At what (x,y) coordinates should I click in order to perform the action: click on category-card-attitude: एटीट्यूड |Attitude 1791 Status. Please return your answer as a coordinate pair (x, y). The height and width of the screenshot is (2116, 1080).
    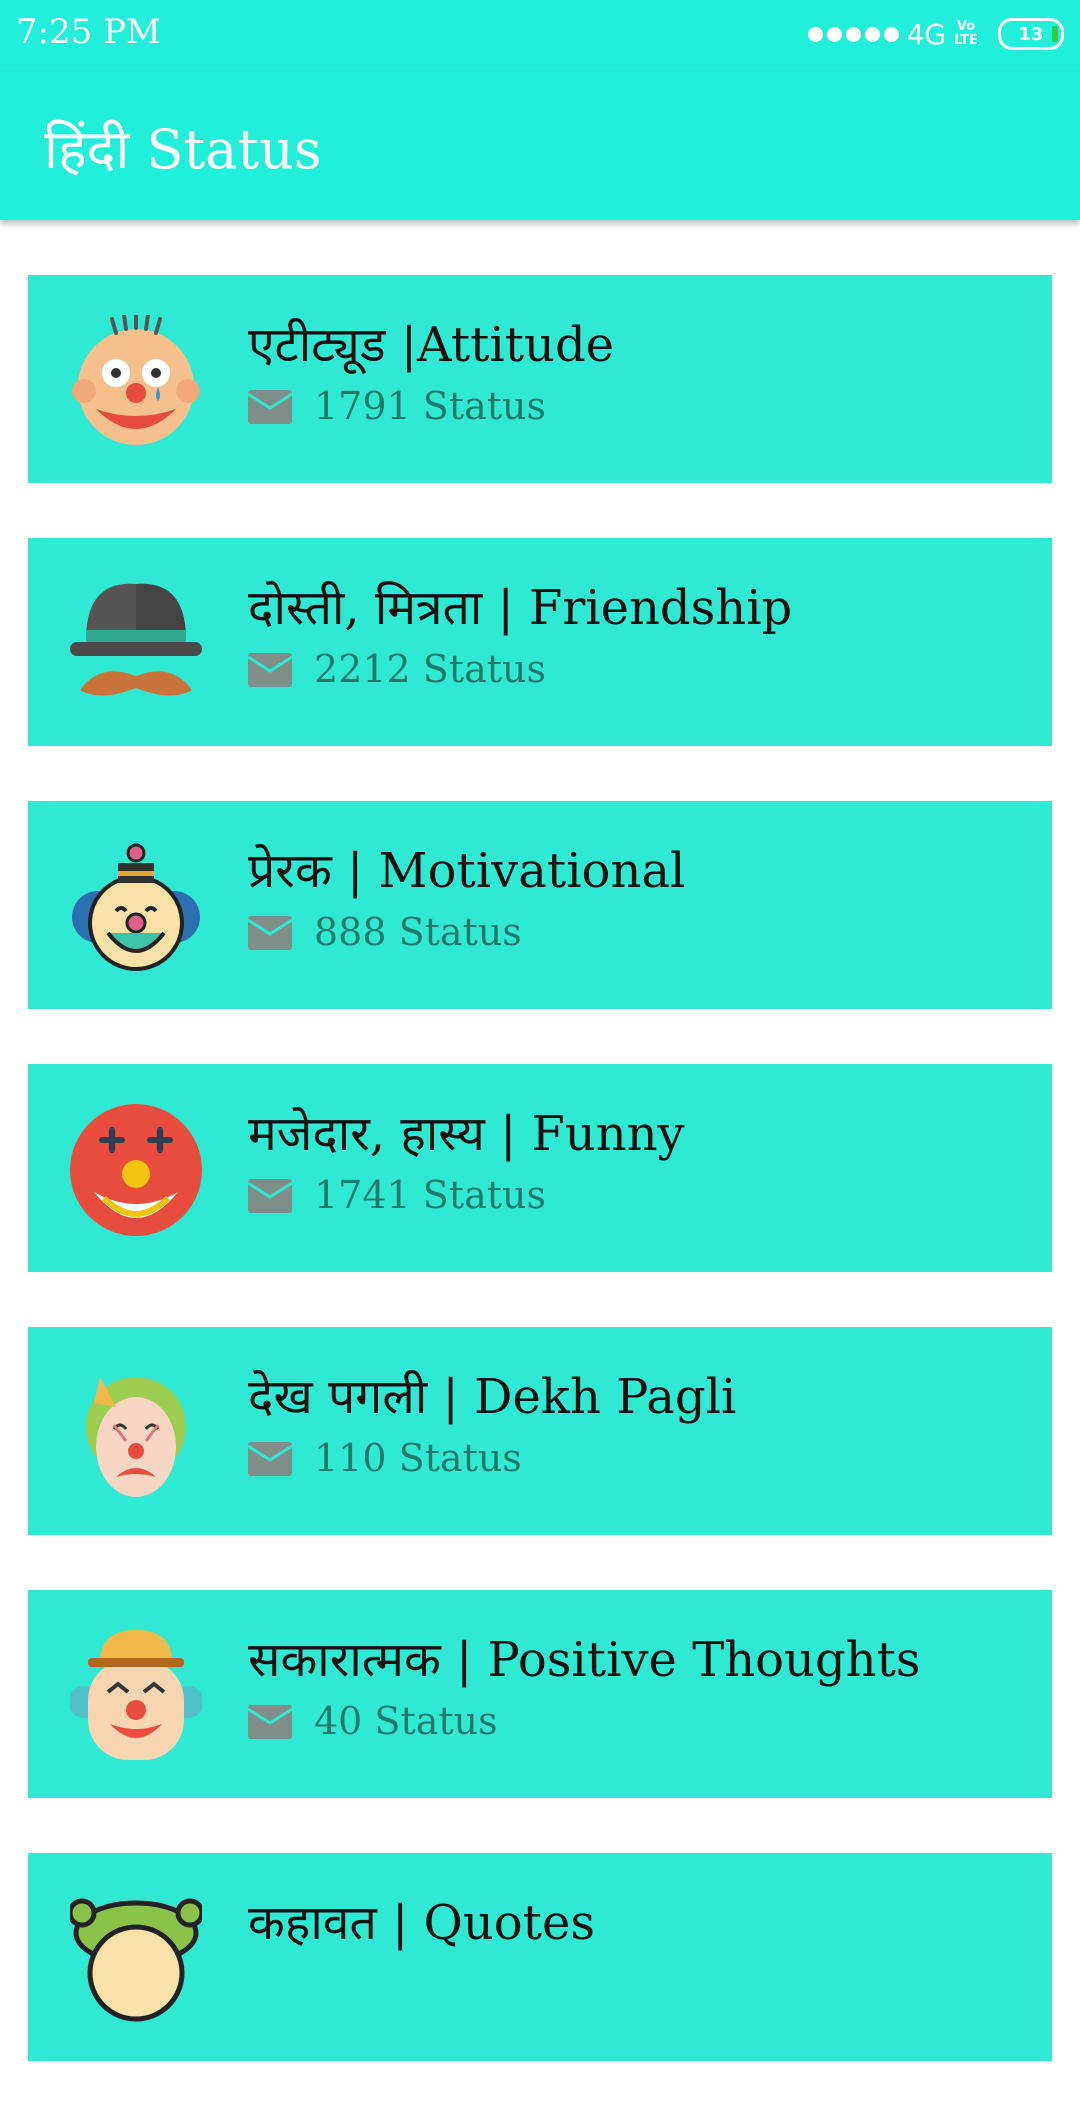
    Looking at the image, I should click on (540, 379).